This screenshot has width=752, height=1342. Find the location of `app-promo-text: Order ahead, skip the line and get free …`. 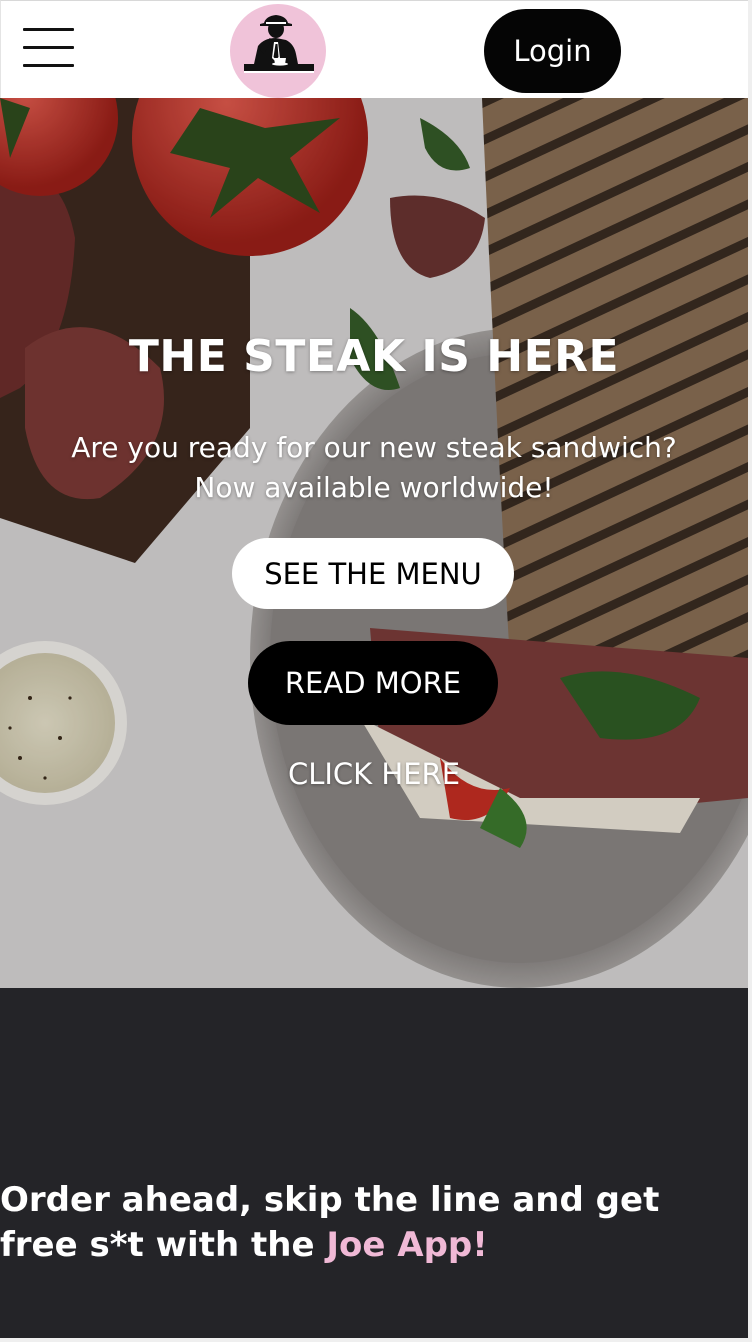

app-promo-text: Order ahead, skip the line and get free … is located at coordinates (370, 1223).